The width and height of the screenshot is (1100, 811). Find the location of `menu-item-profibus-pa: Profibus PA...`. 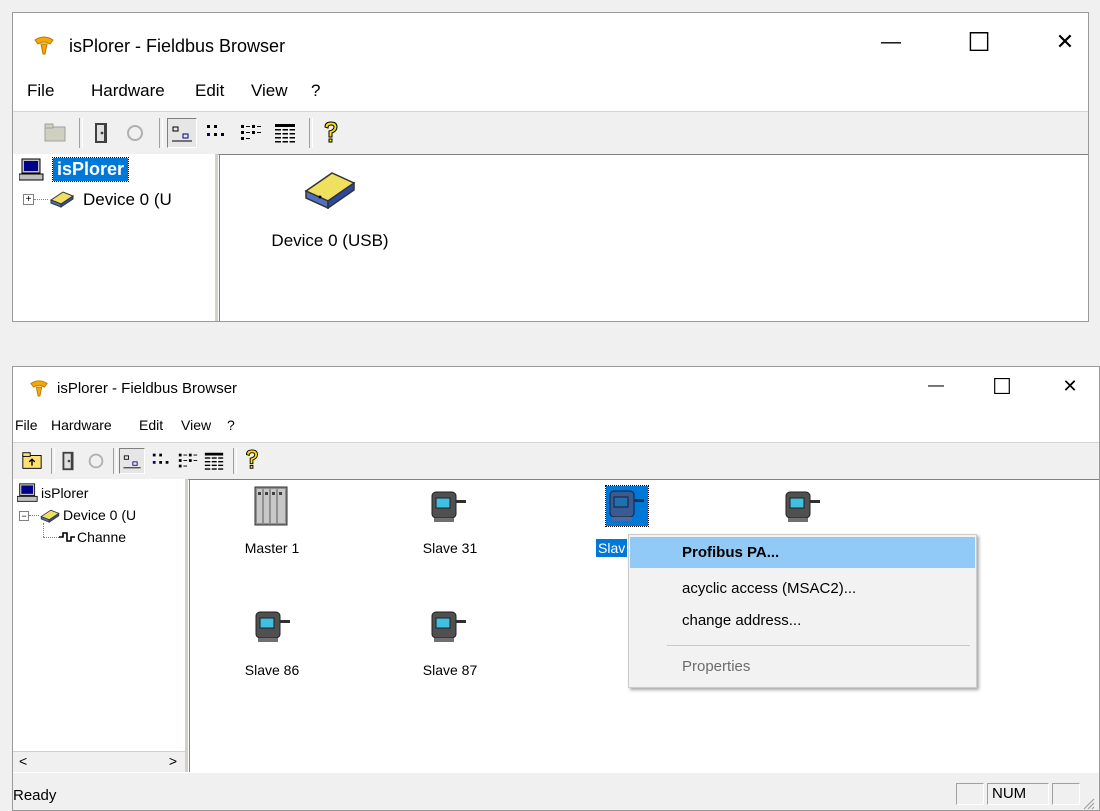

menu-item-profibus-pa: Profibus PA... is located at coordinates (802, 552).